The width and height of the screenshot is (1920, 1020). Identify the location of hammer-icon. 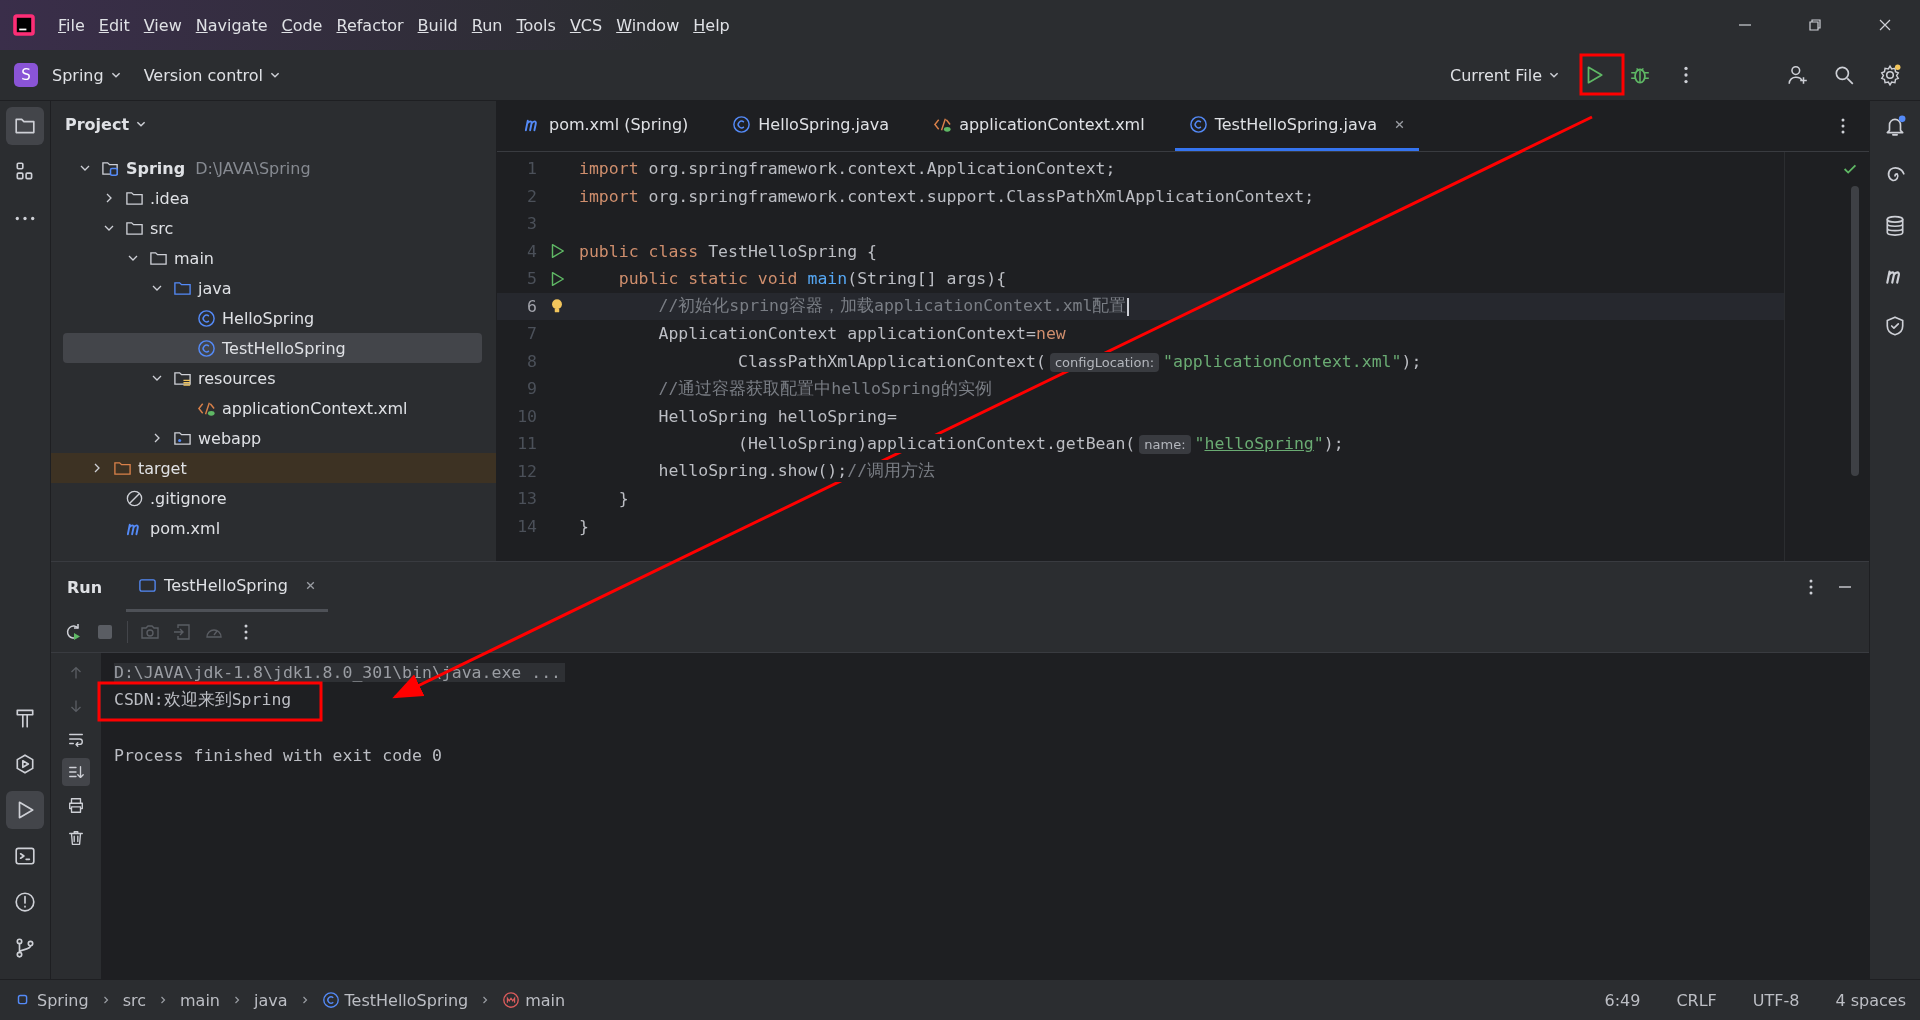
(25, 718).